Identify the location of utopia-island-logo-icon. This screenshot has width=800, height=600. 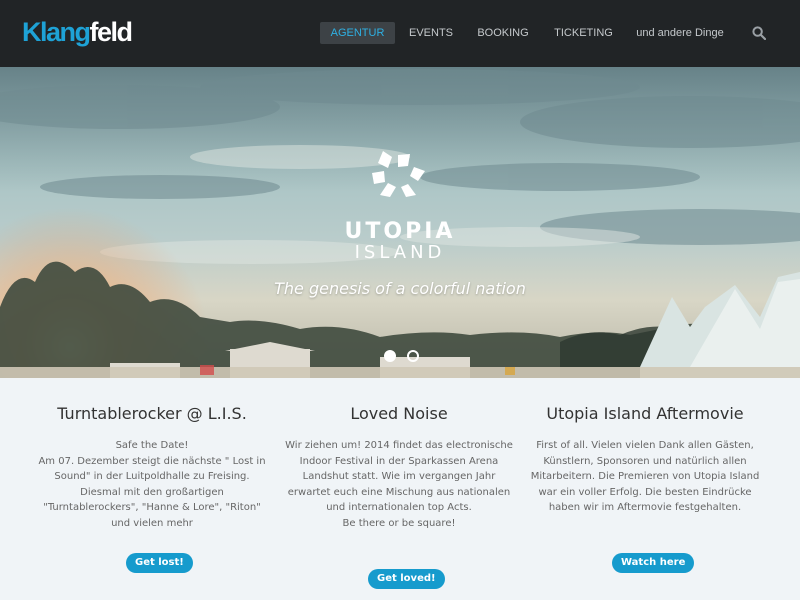
(398, 174).